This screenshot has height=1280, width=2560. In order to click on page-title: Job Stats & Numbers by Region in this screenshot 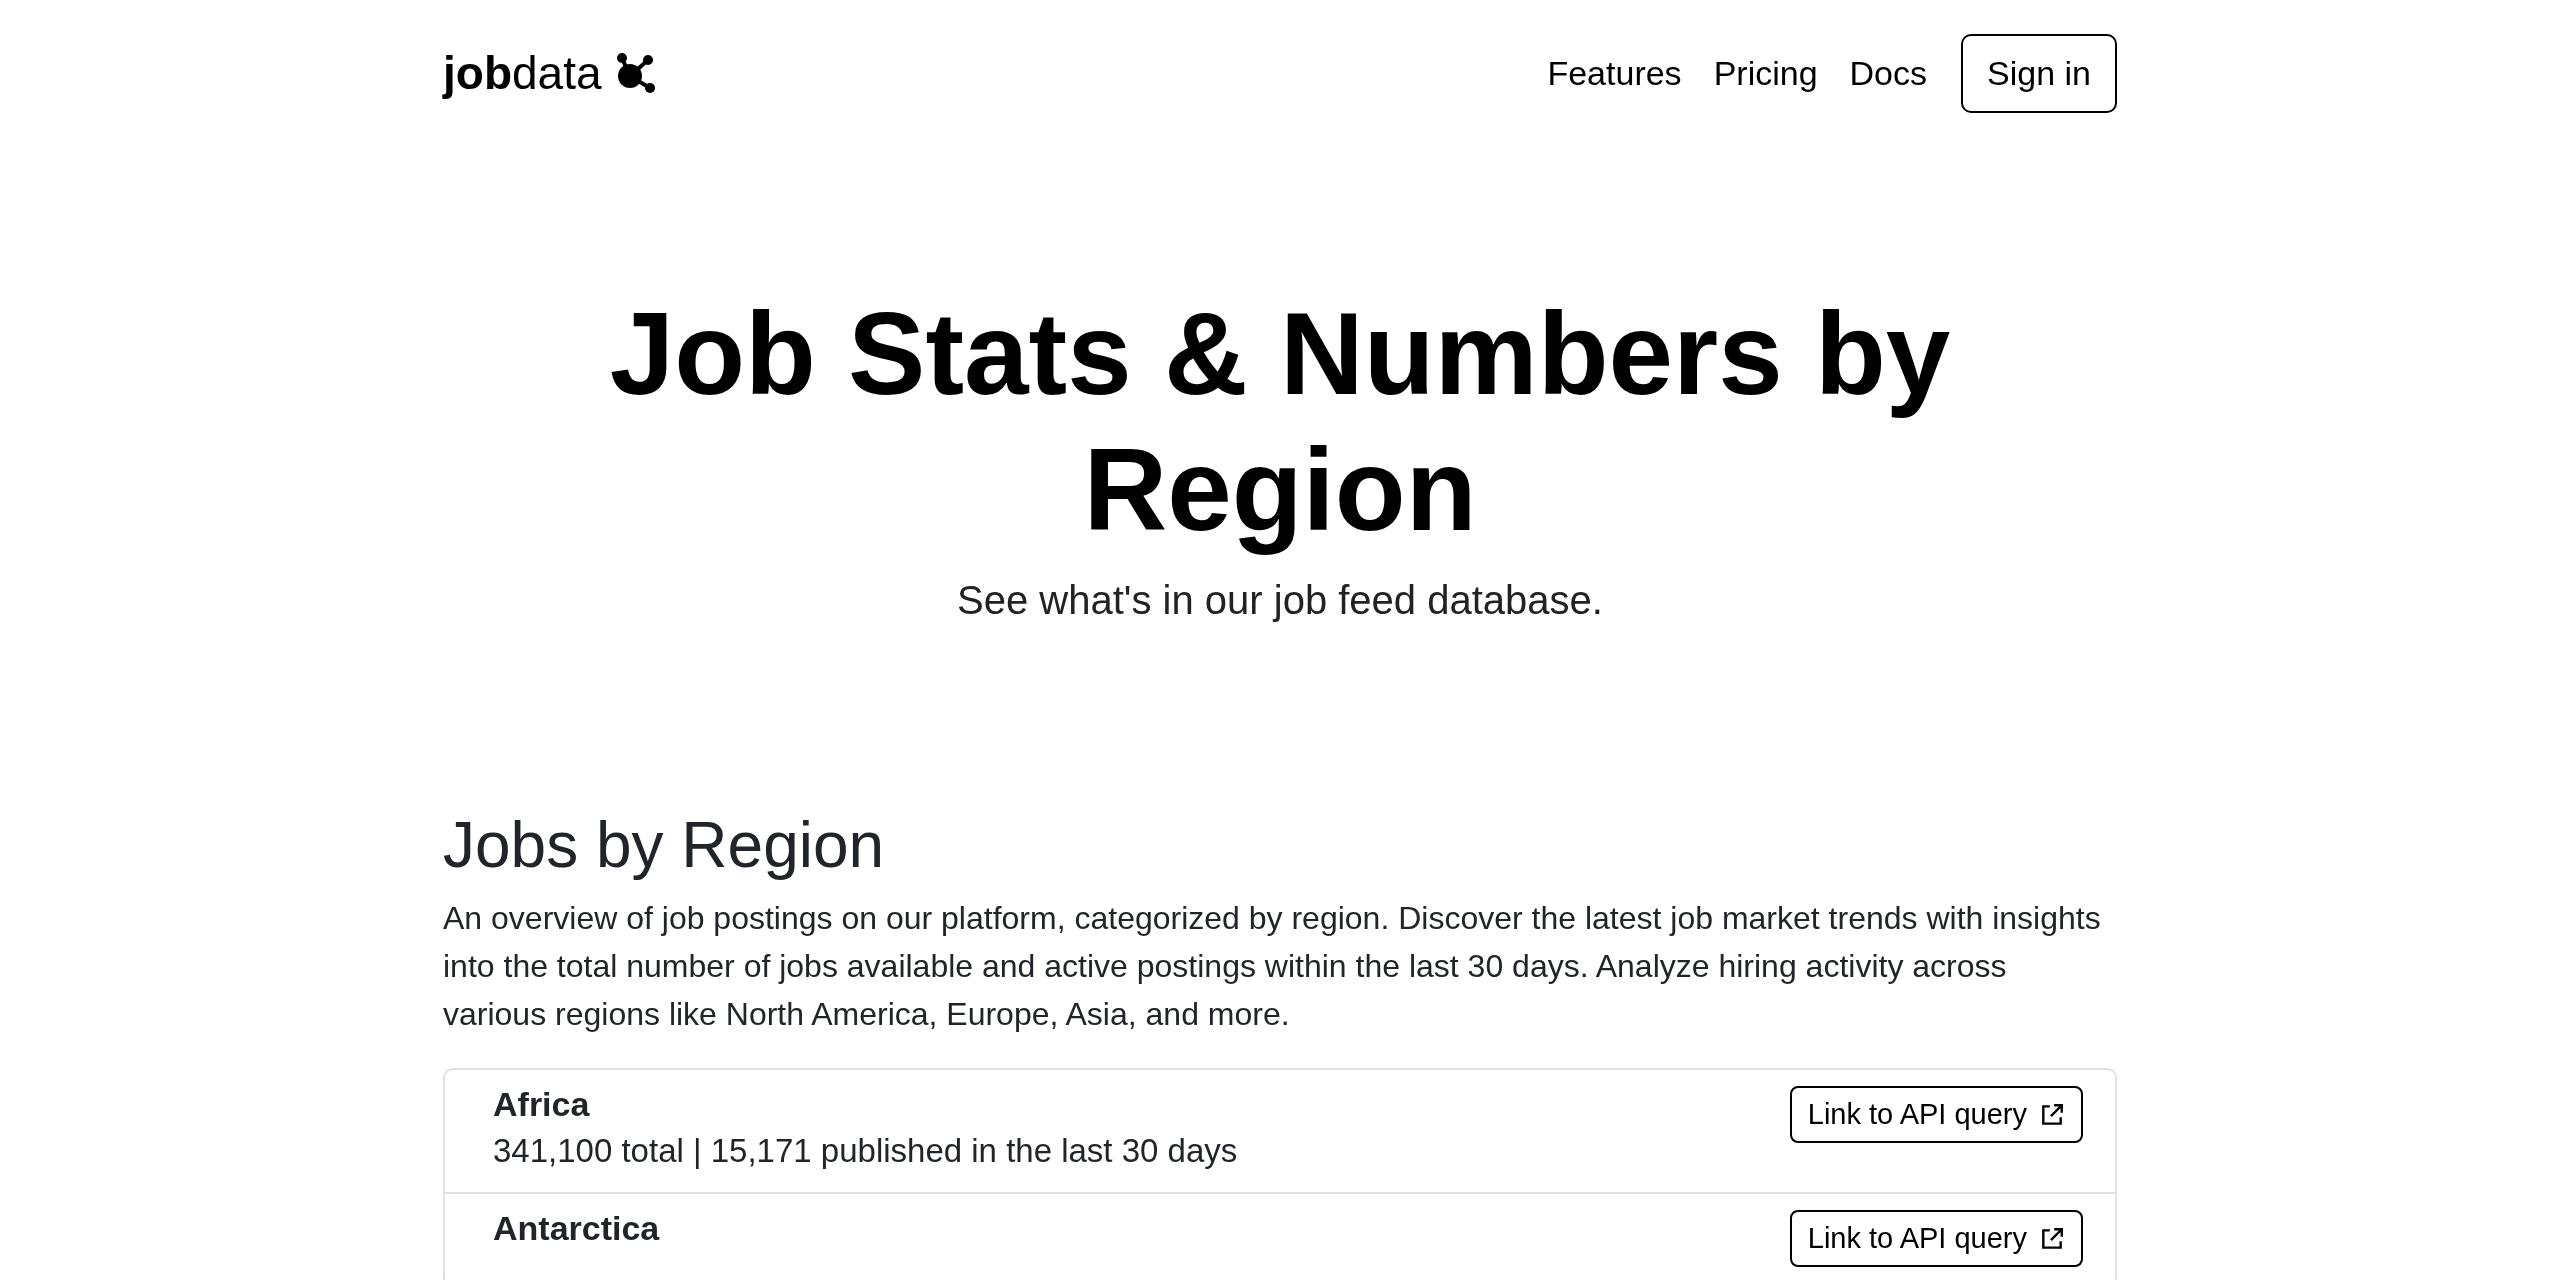, I will do `click(1280, 422)`.